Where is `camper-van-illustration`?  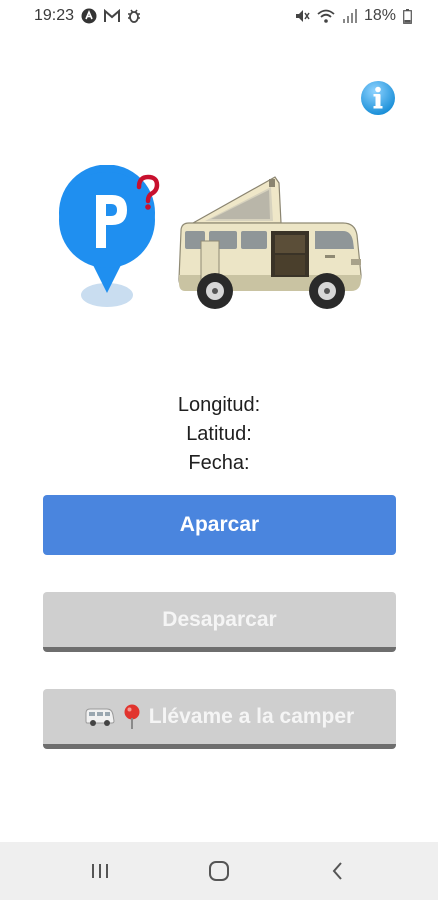 camper-van-illustration is located at coordinates (270, 242).